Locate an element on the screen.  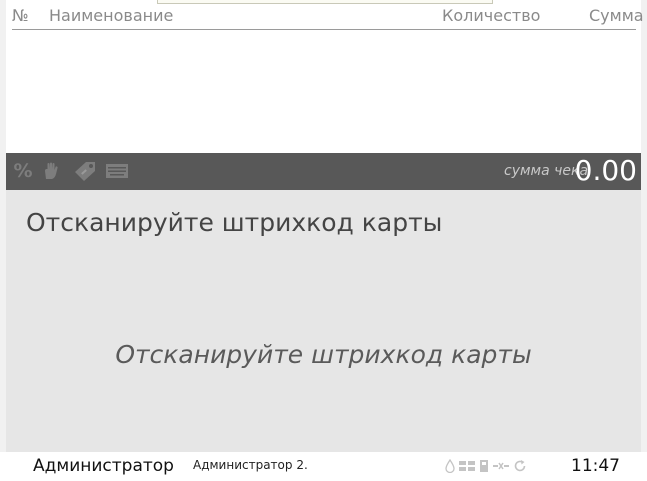
tag-icon is located at coordinates (85, 171).